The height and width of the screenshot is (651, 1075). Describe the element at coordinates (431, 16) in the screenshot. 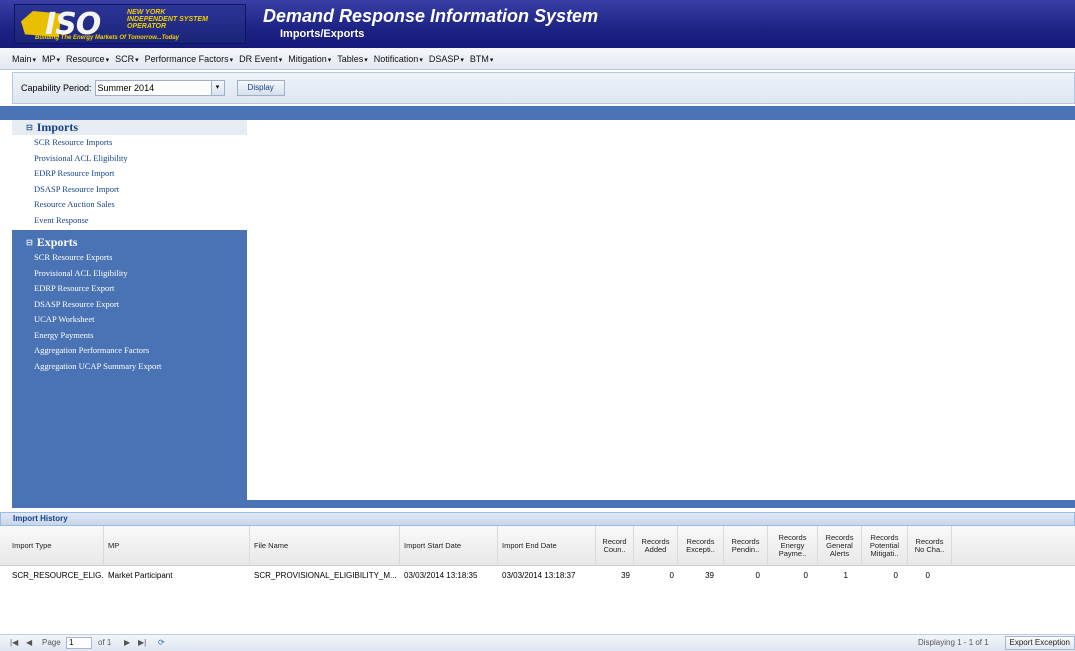

I see `app-title: Demand Response Information System` at that location.